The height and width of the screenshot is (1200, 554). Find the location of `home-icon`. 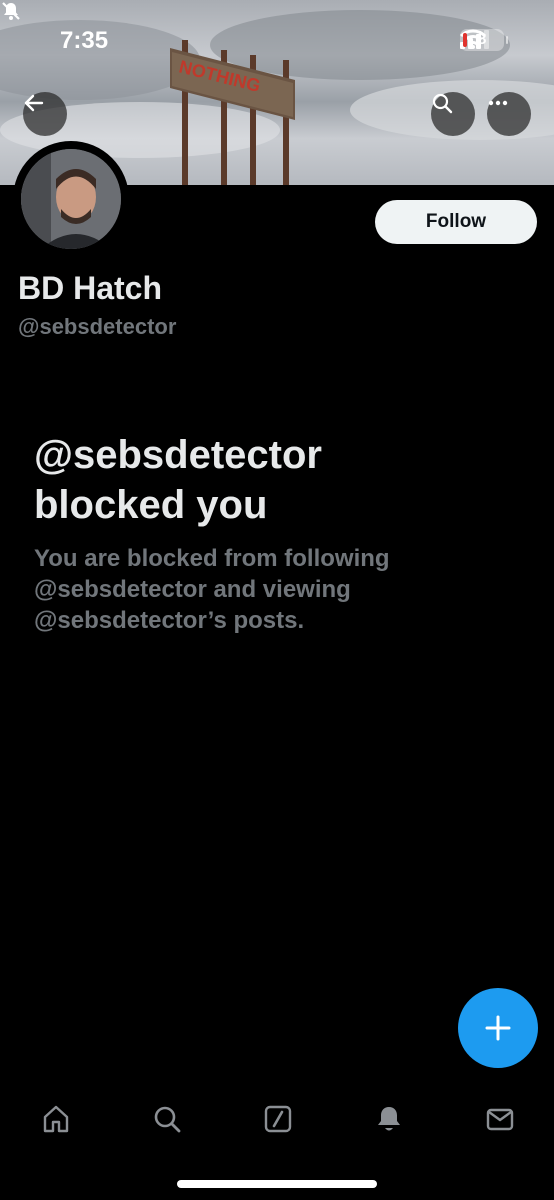

home-icon is located at coordinates (56, 1119).